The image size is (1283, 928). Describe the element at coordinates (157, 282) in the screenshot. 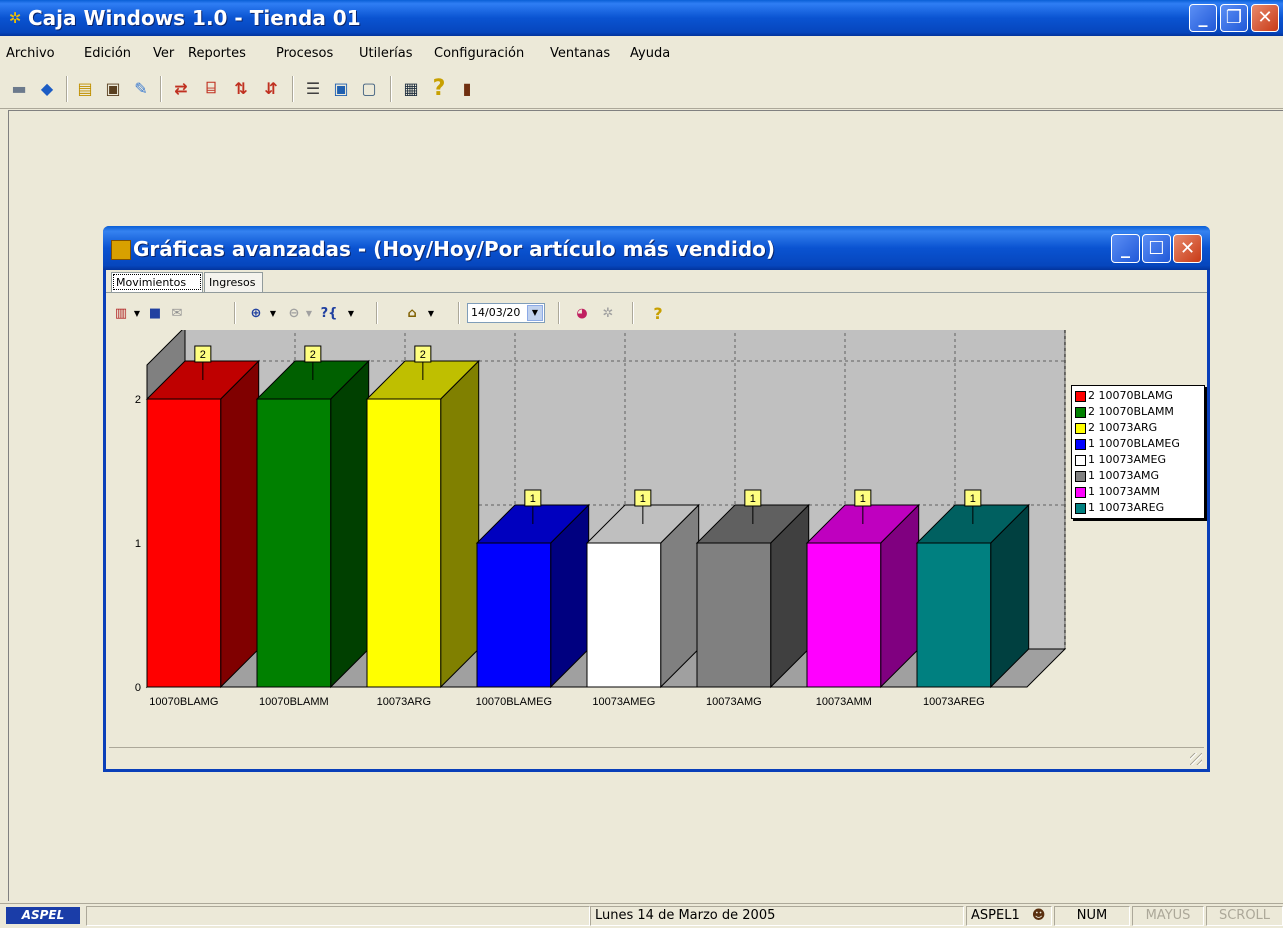

I see `tab-movimientos: Movimientos` at that location.